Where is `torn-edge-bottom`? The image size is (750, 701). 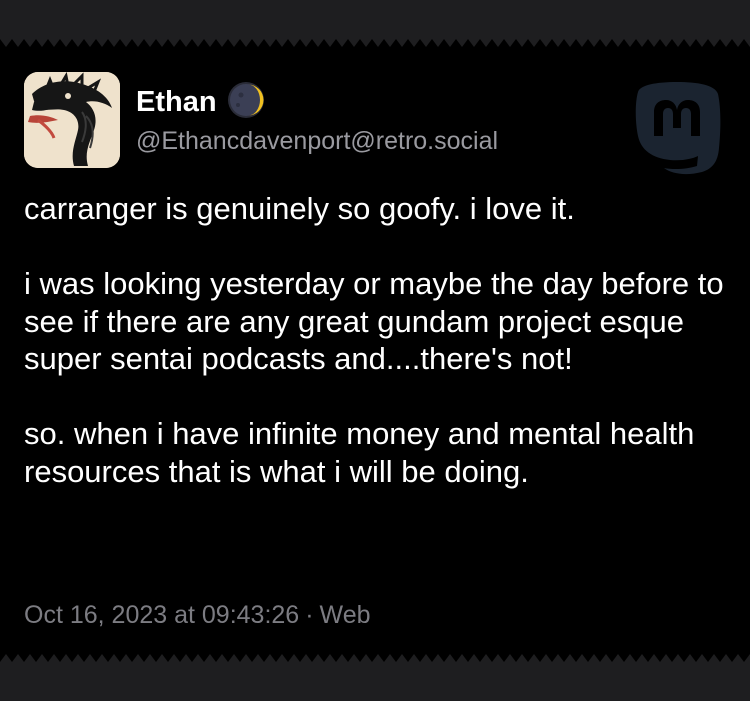
torn-edge-bottom is located at coordinates (375, 681).